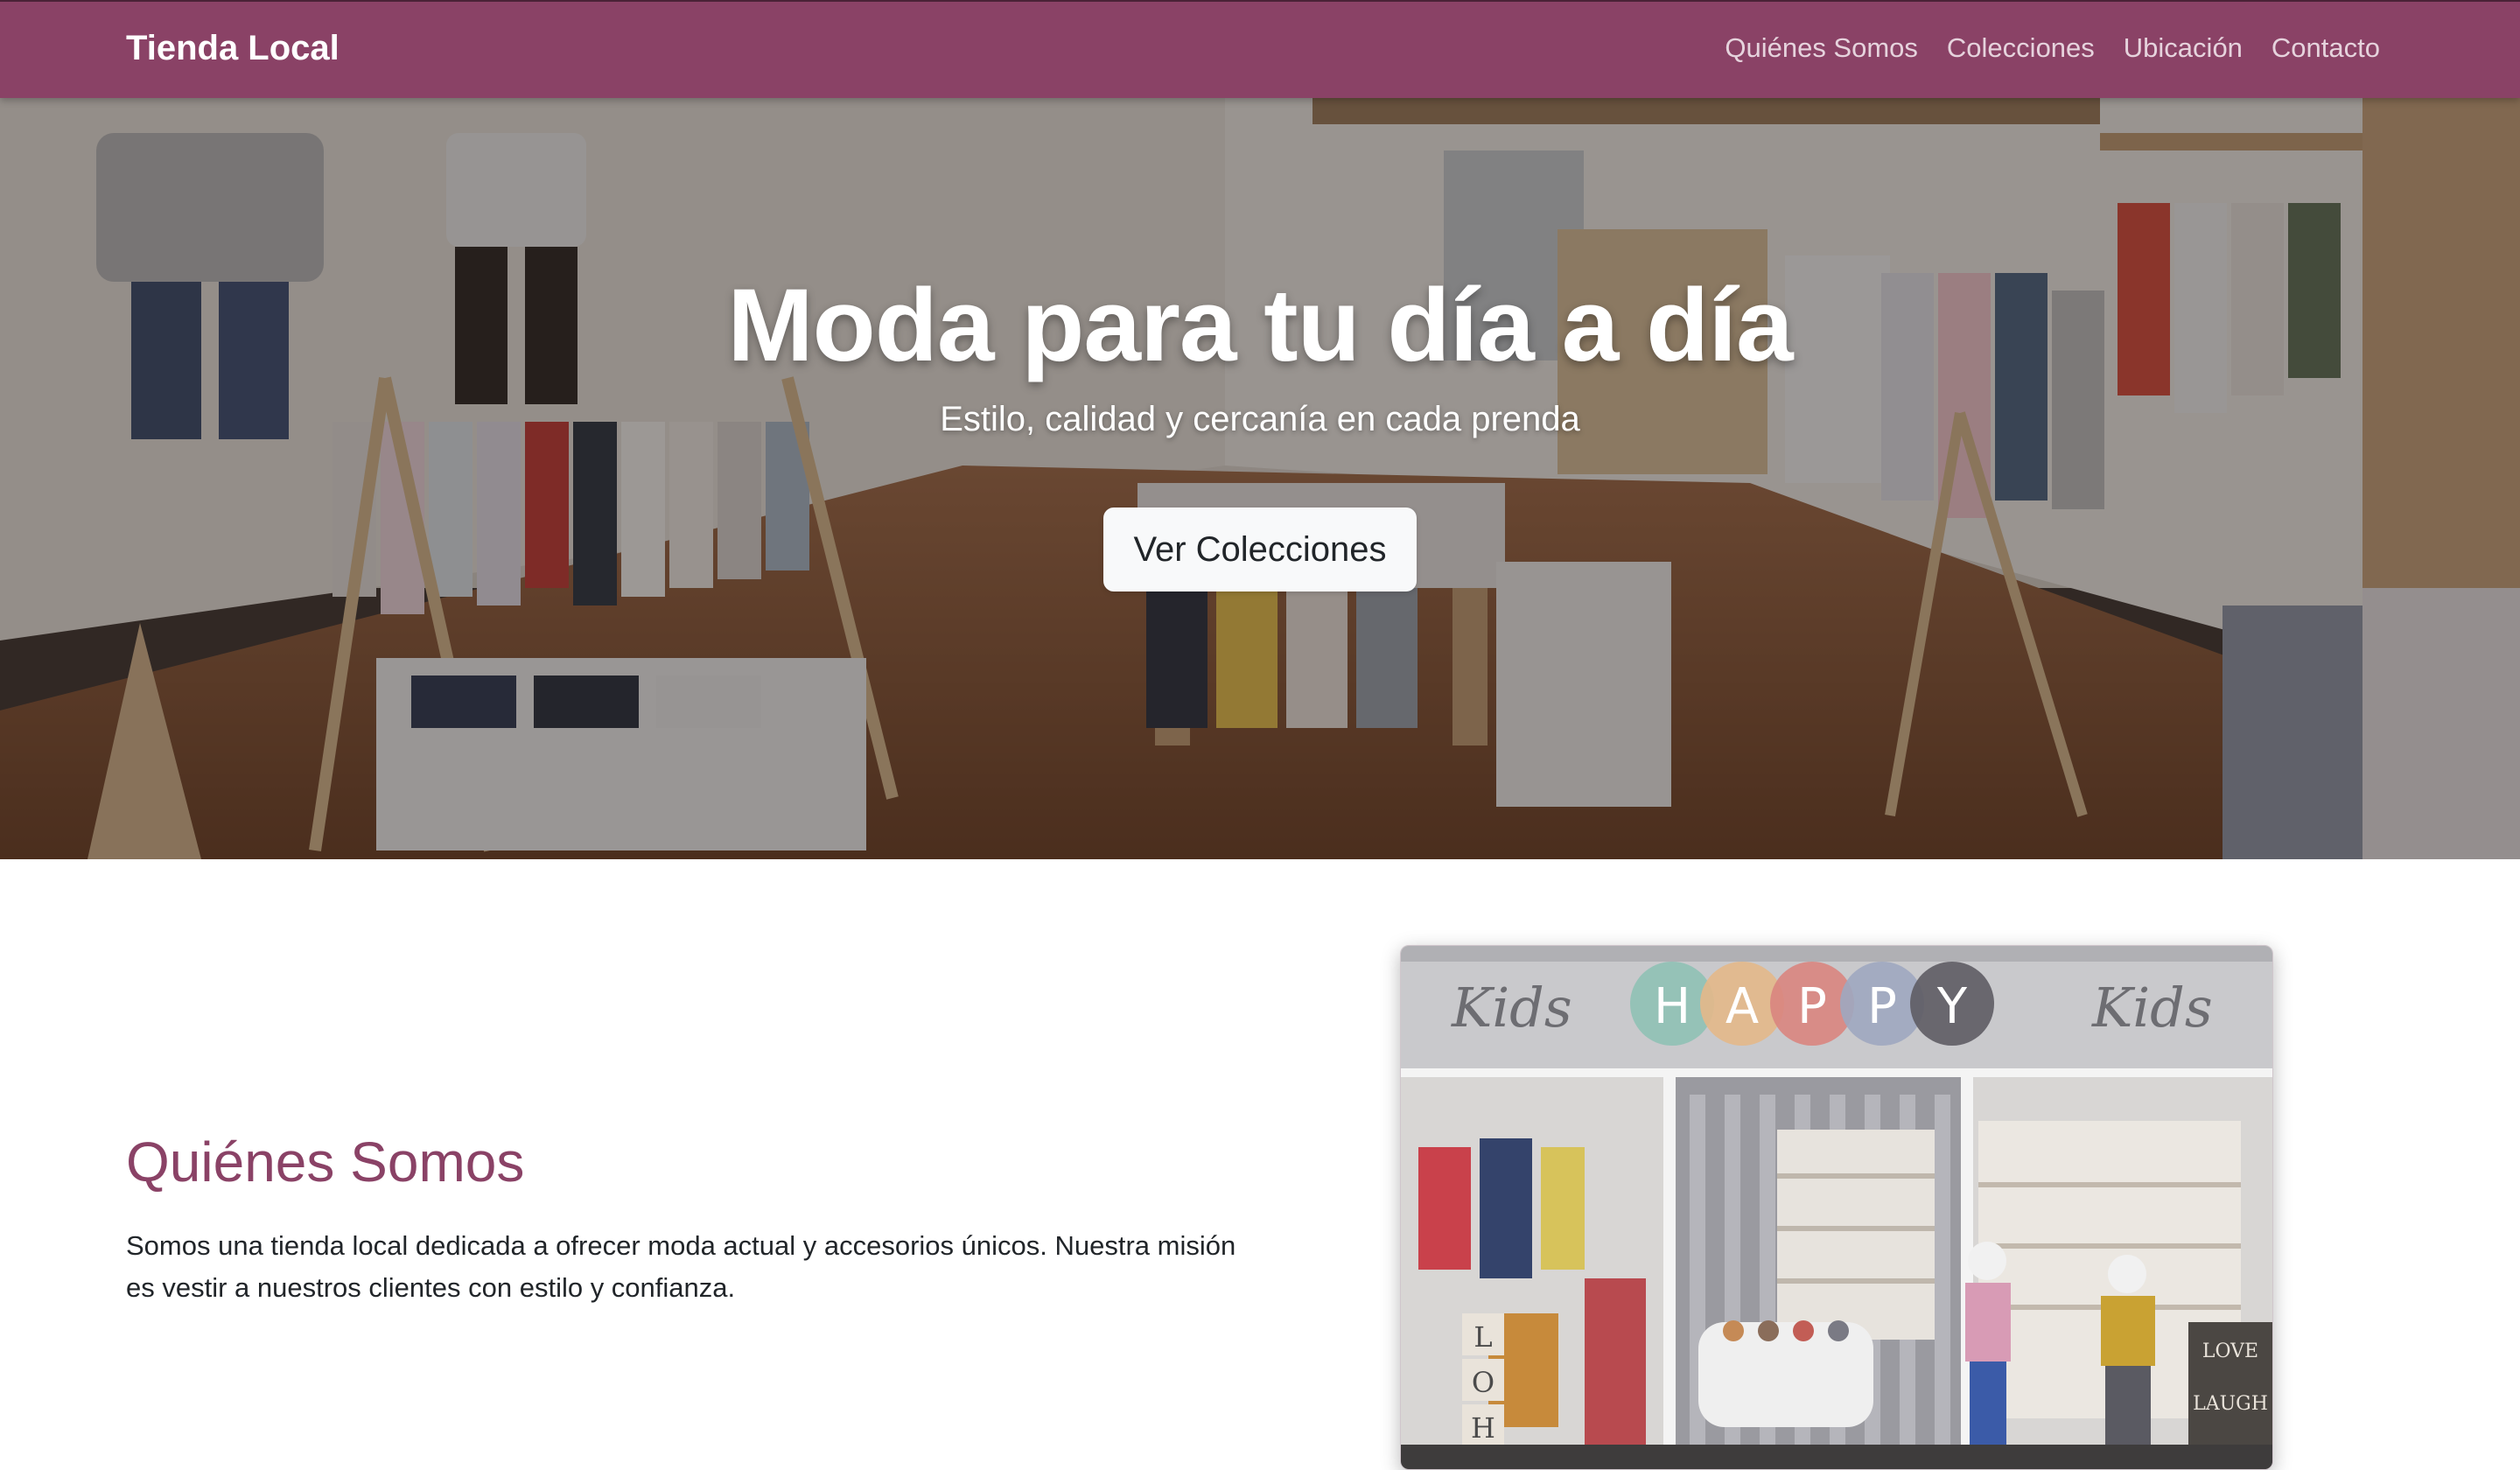  I want to click on storefront-illustration: Kids Kids H A P P Y L O H LOVE LAUGH, so click(1836, 1207).